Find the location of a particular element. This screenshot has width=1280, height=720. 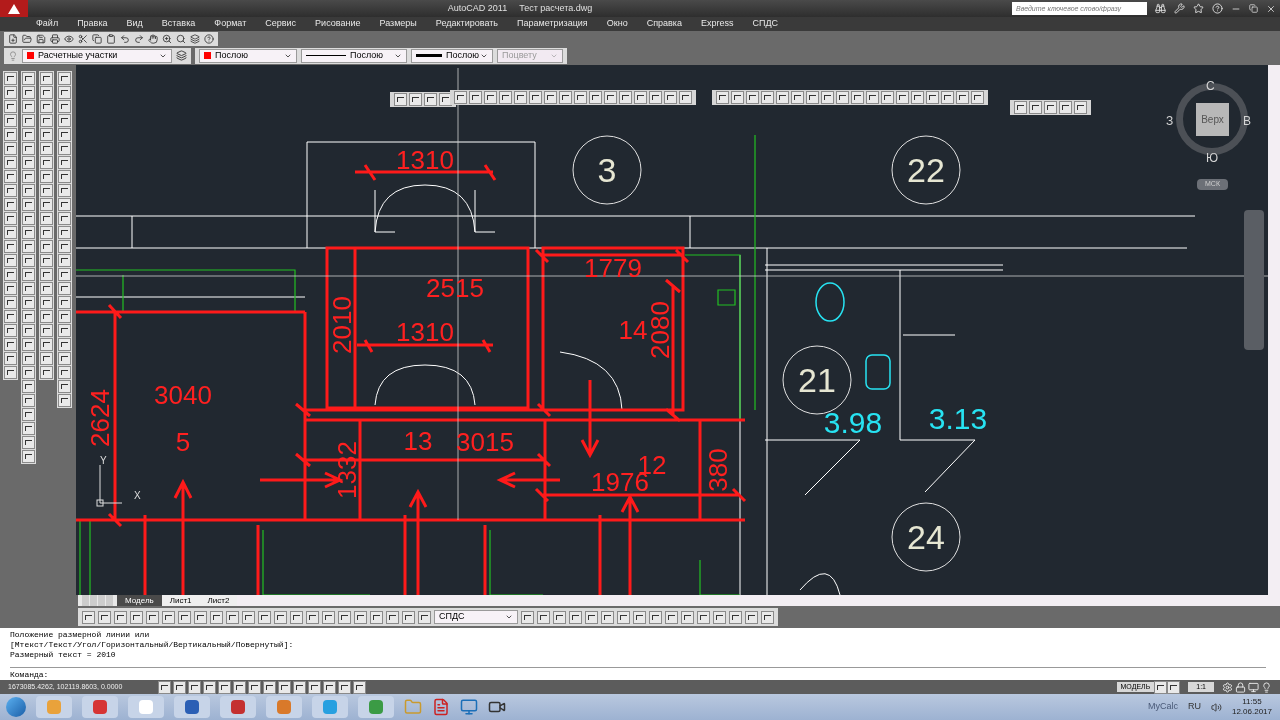

binoculars-icon is located at coordinates (1160, 8).